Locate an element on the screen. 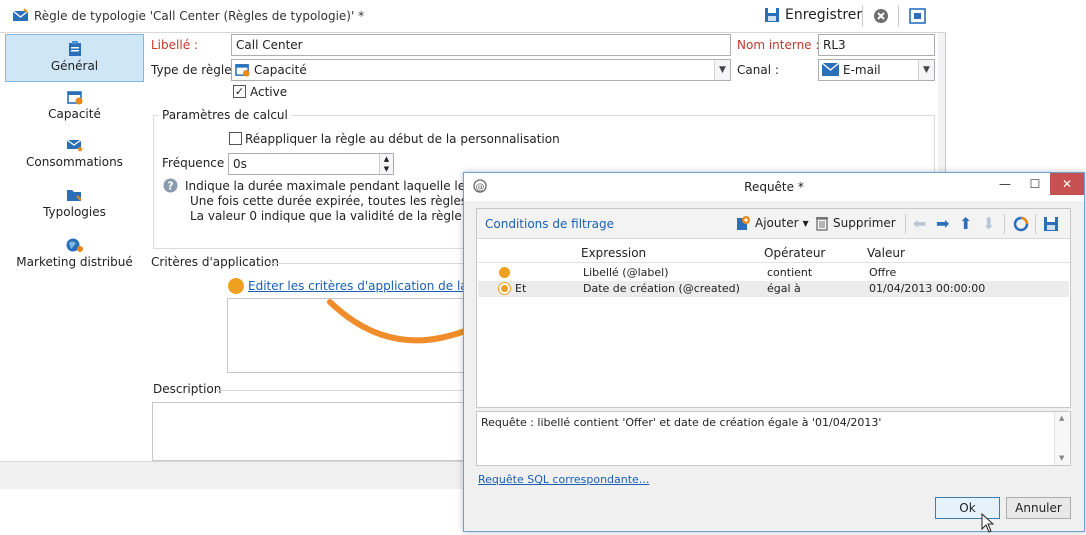  dialog-titlebar: @ Requête * — ☐ ✕ is located at coordinates (774, 187).